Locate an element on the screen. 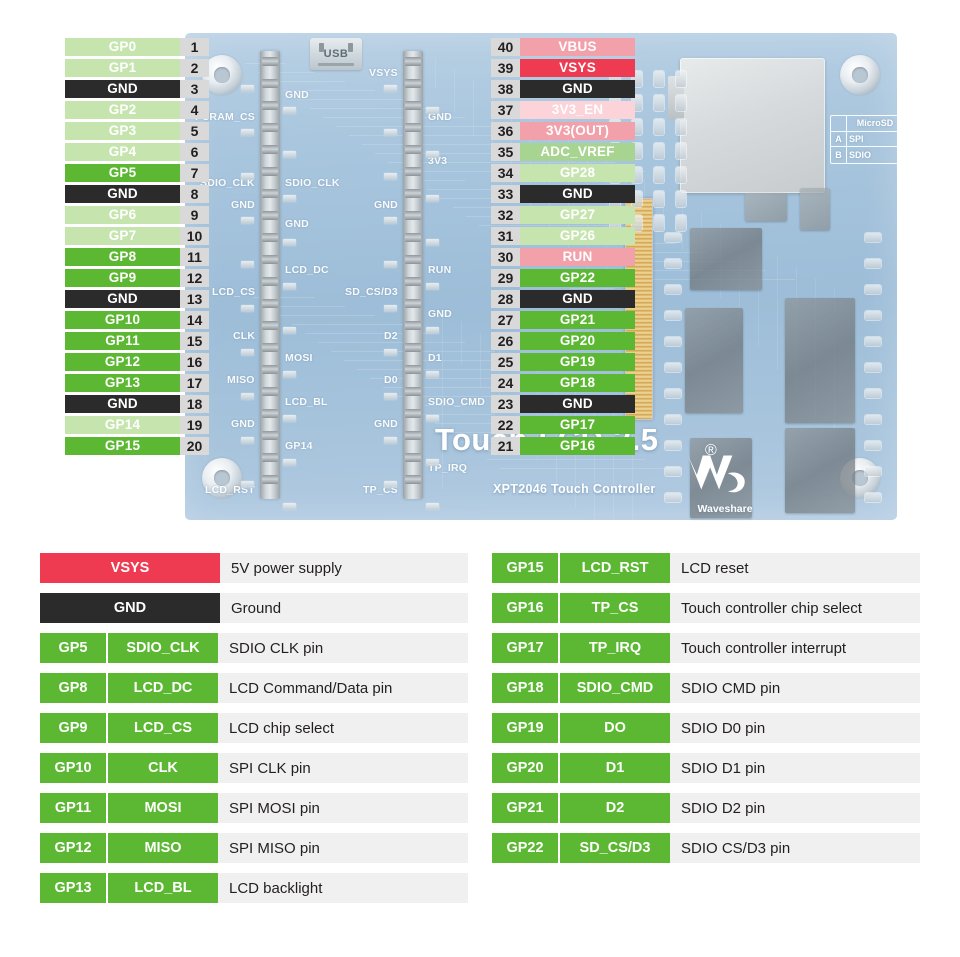  legend-gpio: GP8 is located at coordinates (74, 688).